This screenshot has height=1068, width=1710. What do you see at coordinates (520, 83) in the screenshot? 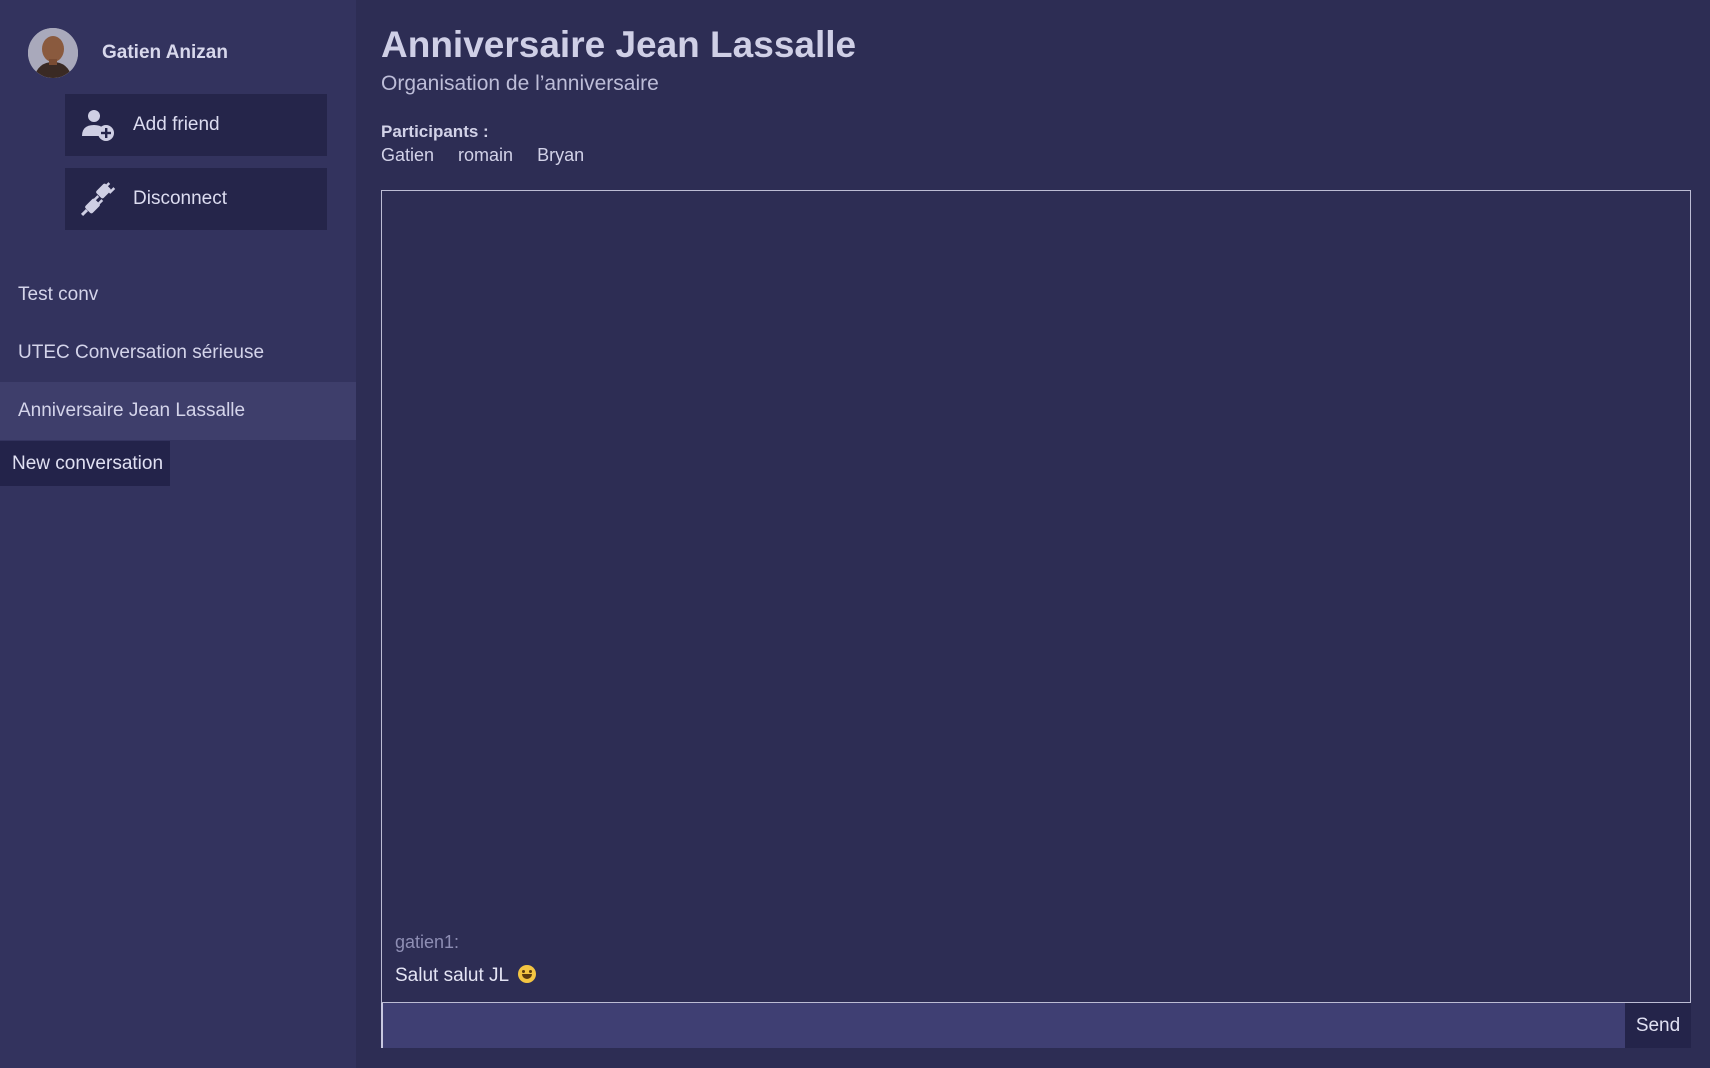
I see `conversation-subtitle: Organisation de l’anniversaire` at bounding box center [520, 83].